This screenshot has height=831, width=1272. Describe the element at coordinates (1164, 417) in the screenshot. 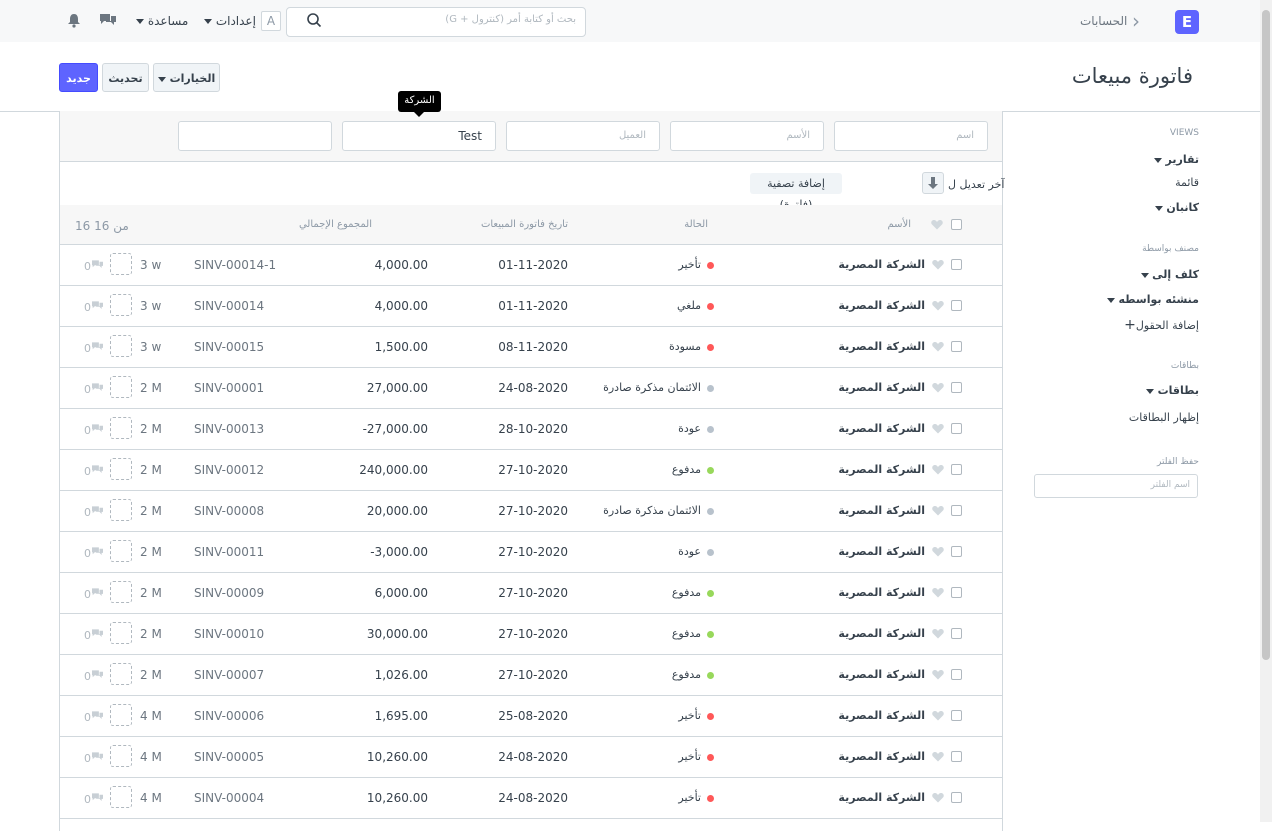

I see `show-cards-link: إظهار البطاقات` at that location.